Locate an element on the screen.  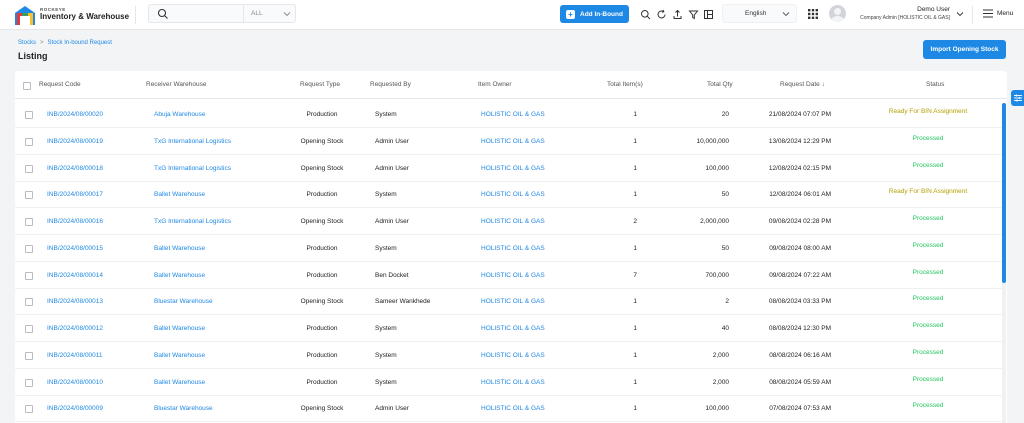
col-request-code: Request Code is located at coordinates (60, 84).